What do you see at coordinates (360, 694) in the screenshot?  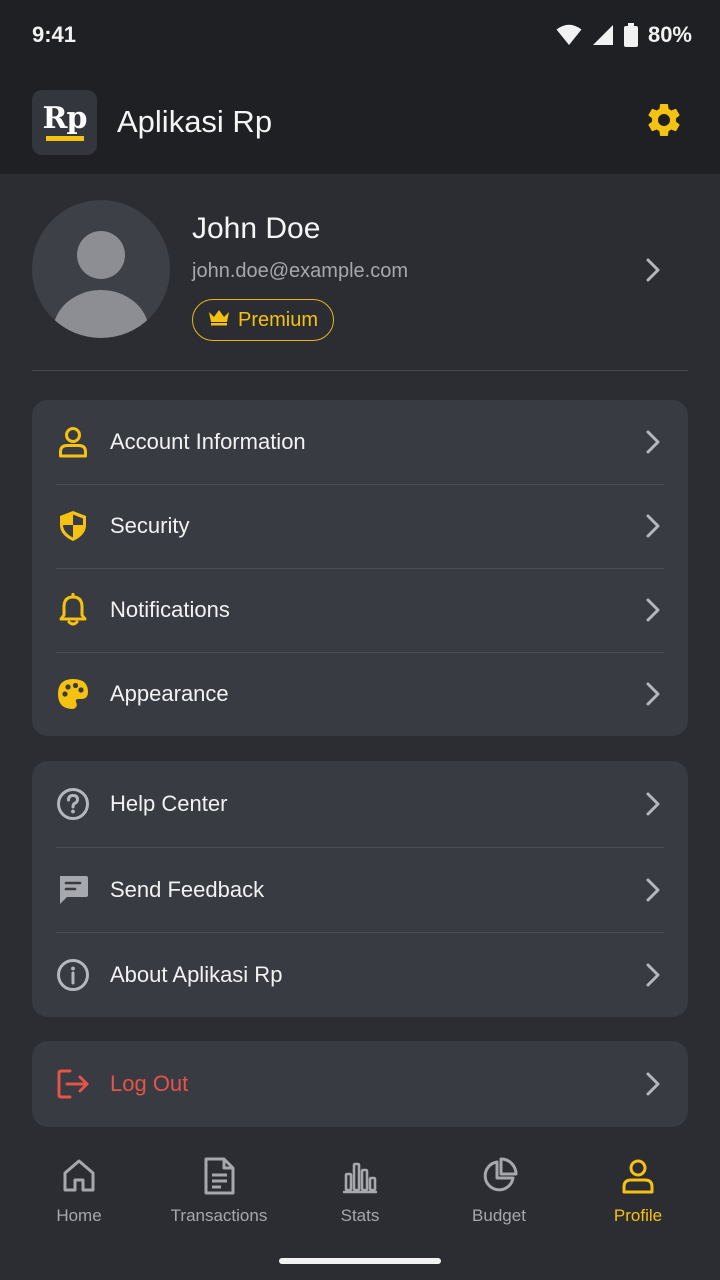 I see `menu-item-appearance: Appearance` at bounding box center [360, 694].